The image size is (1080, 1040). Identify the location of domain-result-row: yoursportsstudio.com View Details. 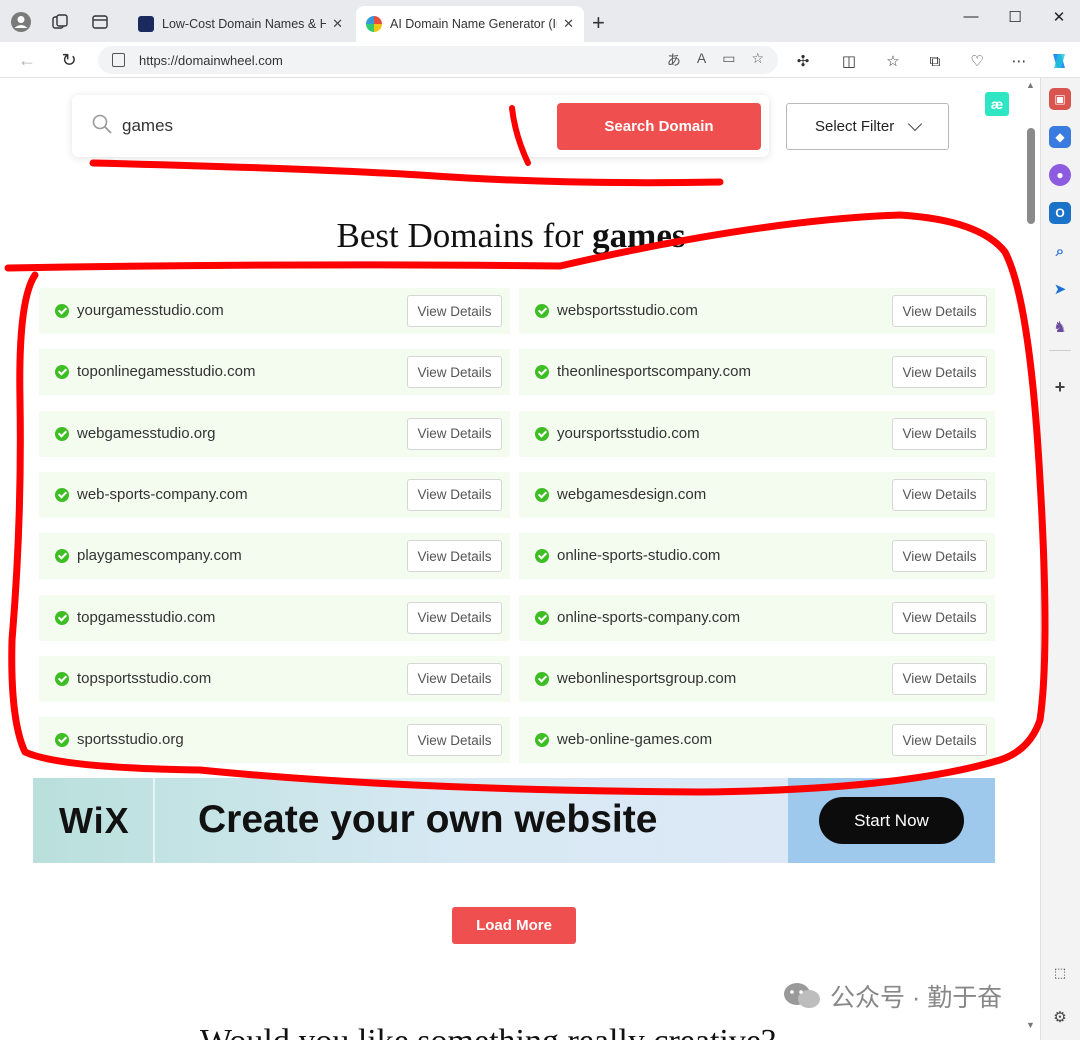
(757, 433).